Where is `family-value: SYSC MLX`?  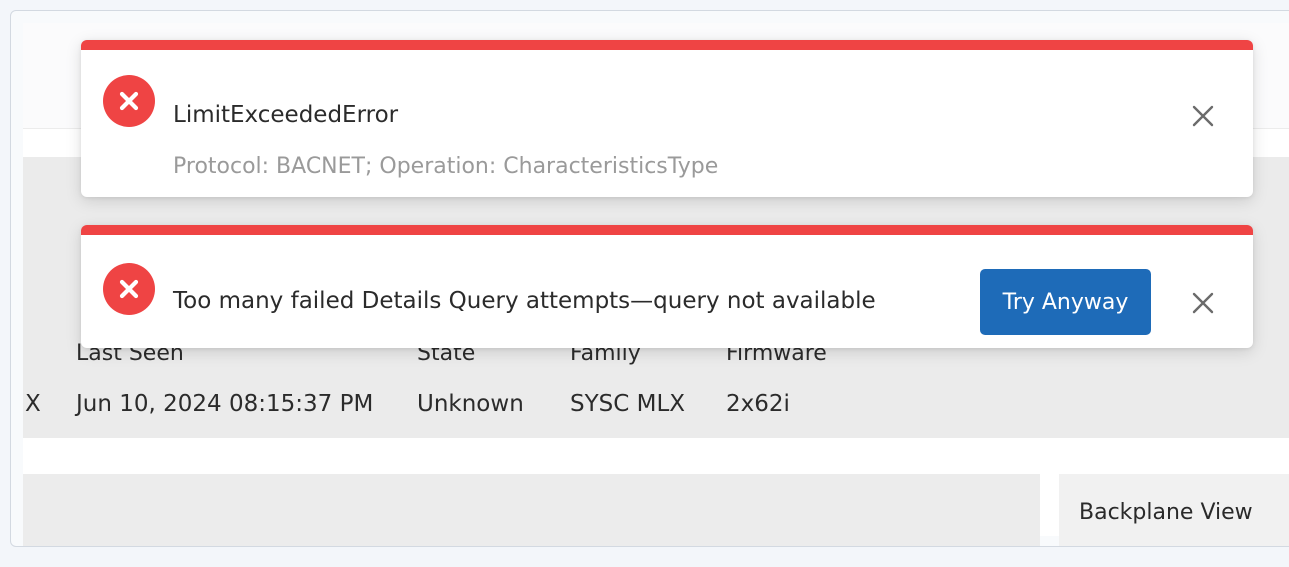
family-value: SYSC MLX is located at coordinates (628, 404).